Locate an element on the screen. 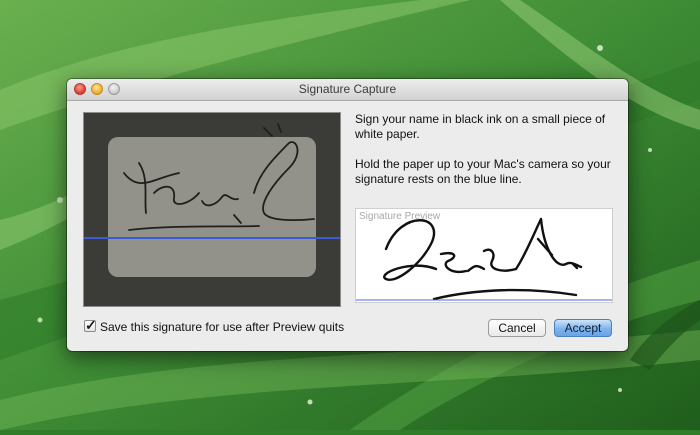  window-titlebar: Signature Capture is located at coordinates (347, 90).